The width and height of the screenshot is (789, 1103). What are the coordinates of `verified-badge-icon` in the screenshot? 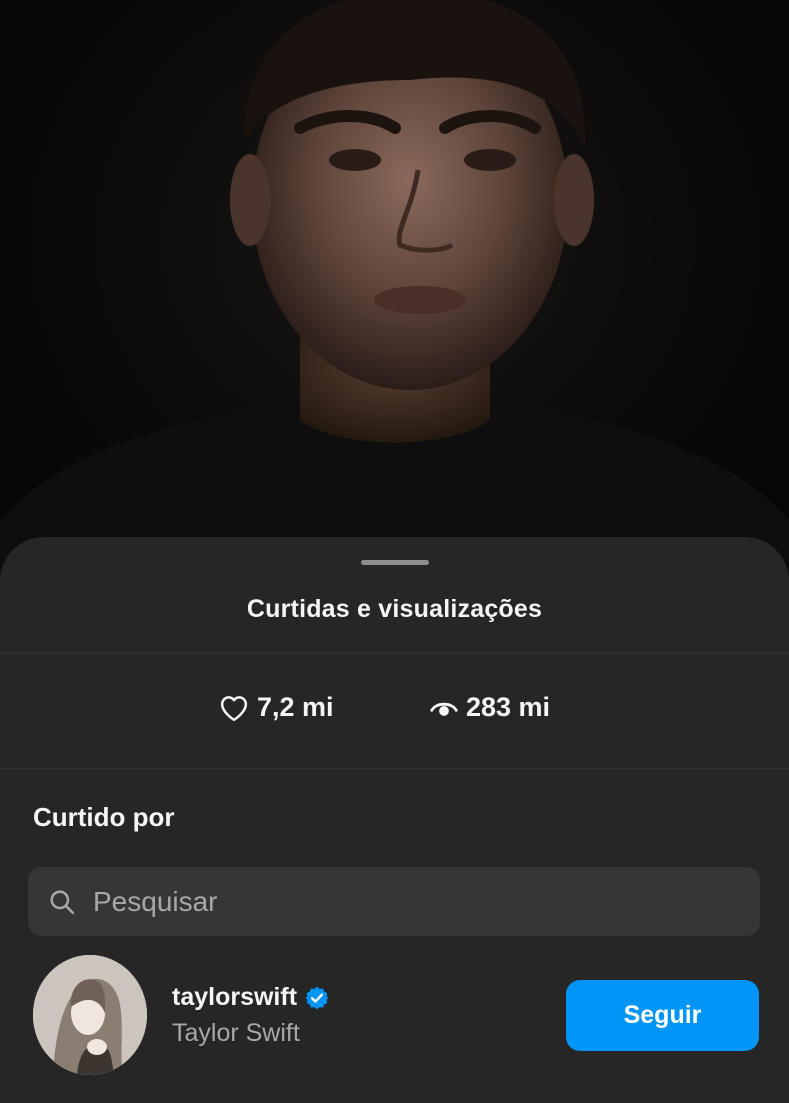 It's located at (317, 998).